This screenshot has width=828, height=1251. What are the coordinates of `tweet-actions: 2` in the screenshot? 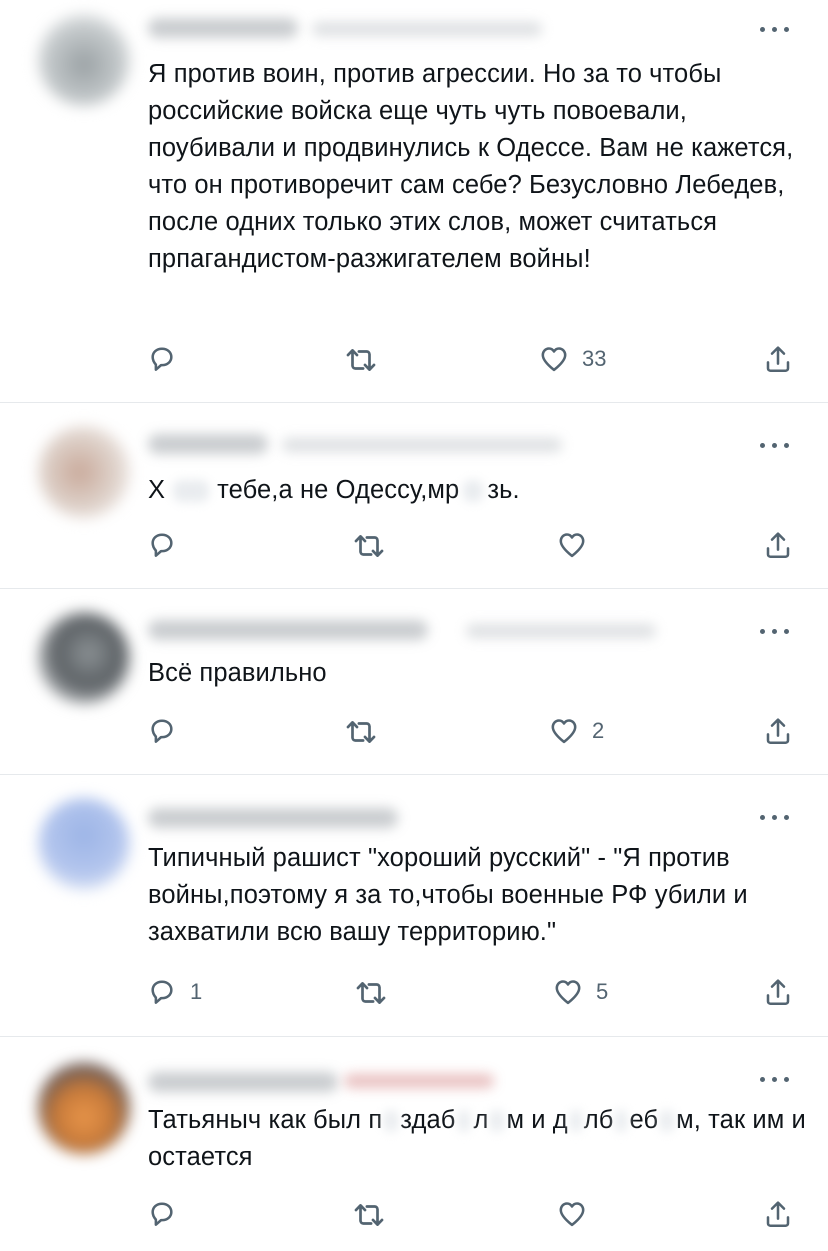 It's located at (414, 735).